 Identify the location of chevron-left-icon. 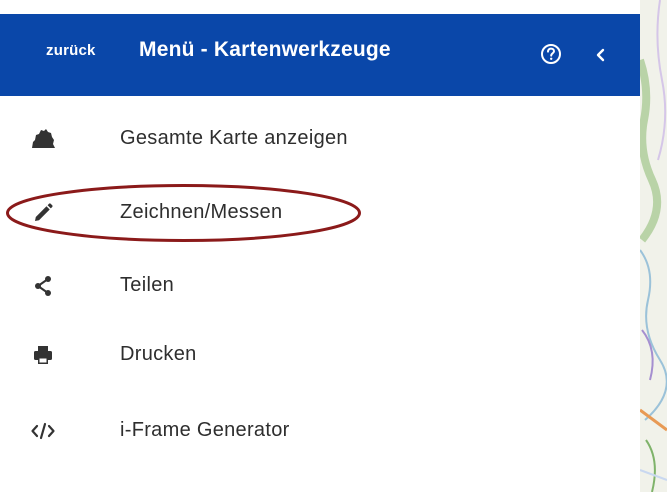
(600, 55).